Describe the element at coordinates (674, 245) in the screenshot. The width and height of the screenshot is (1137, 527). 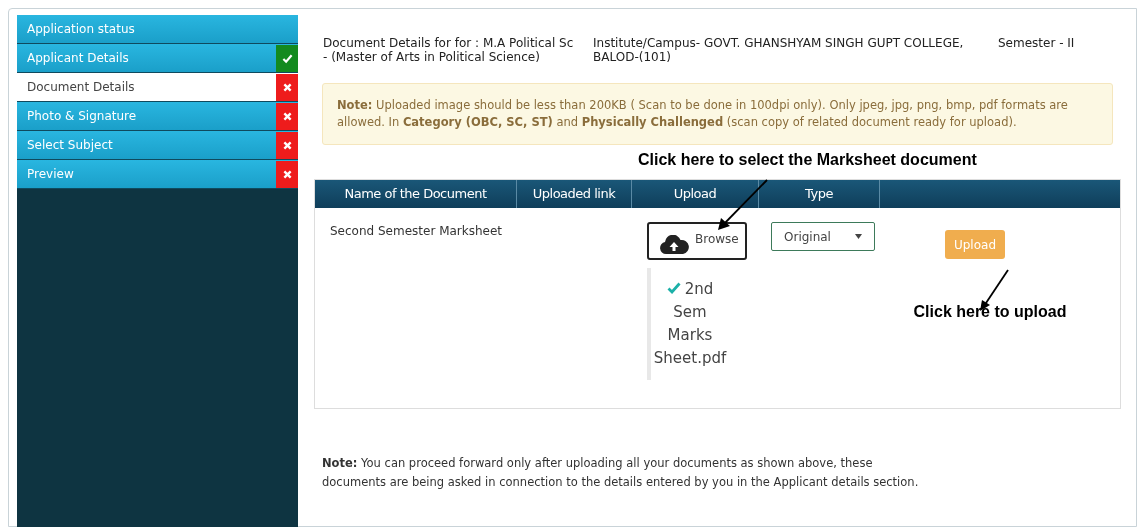
I see `cloud-upload-icon` at that location.